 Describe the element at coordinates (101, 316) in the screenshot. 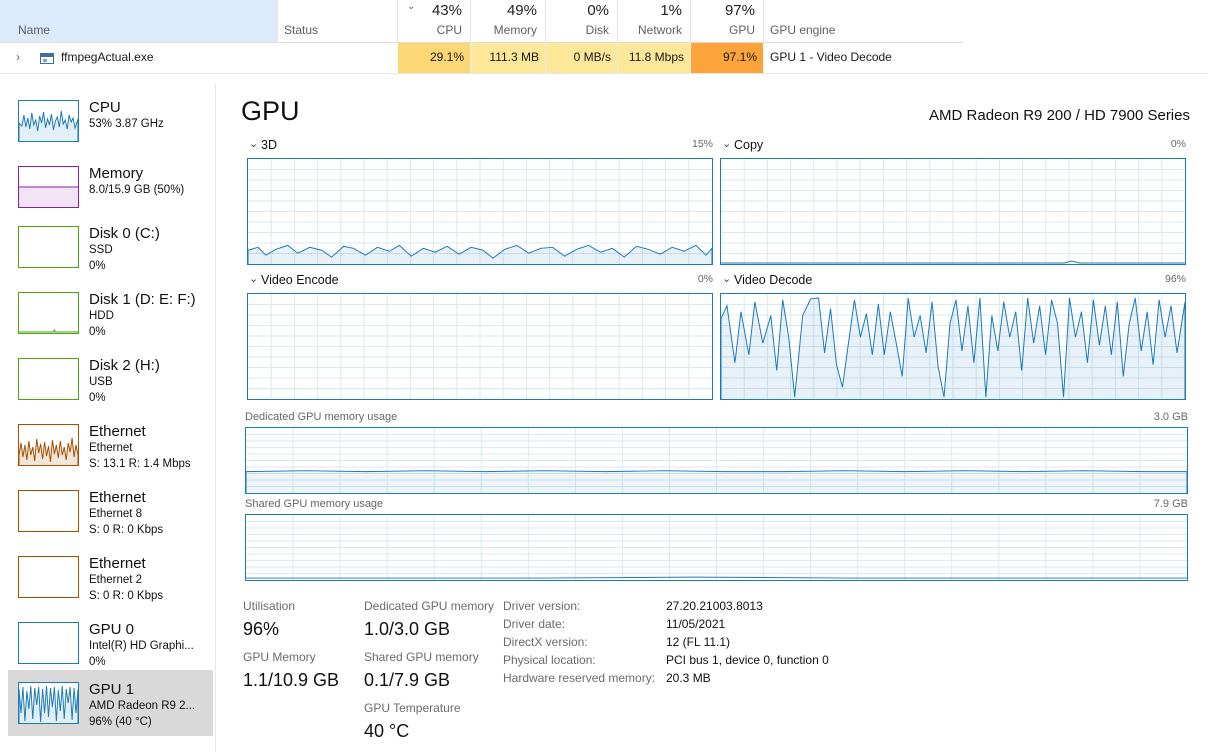

I see `sidebar-disk1-type: HDD` at that location.